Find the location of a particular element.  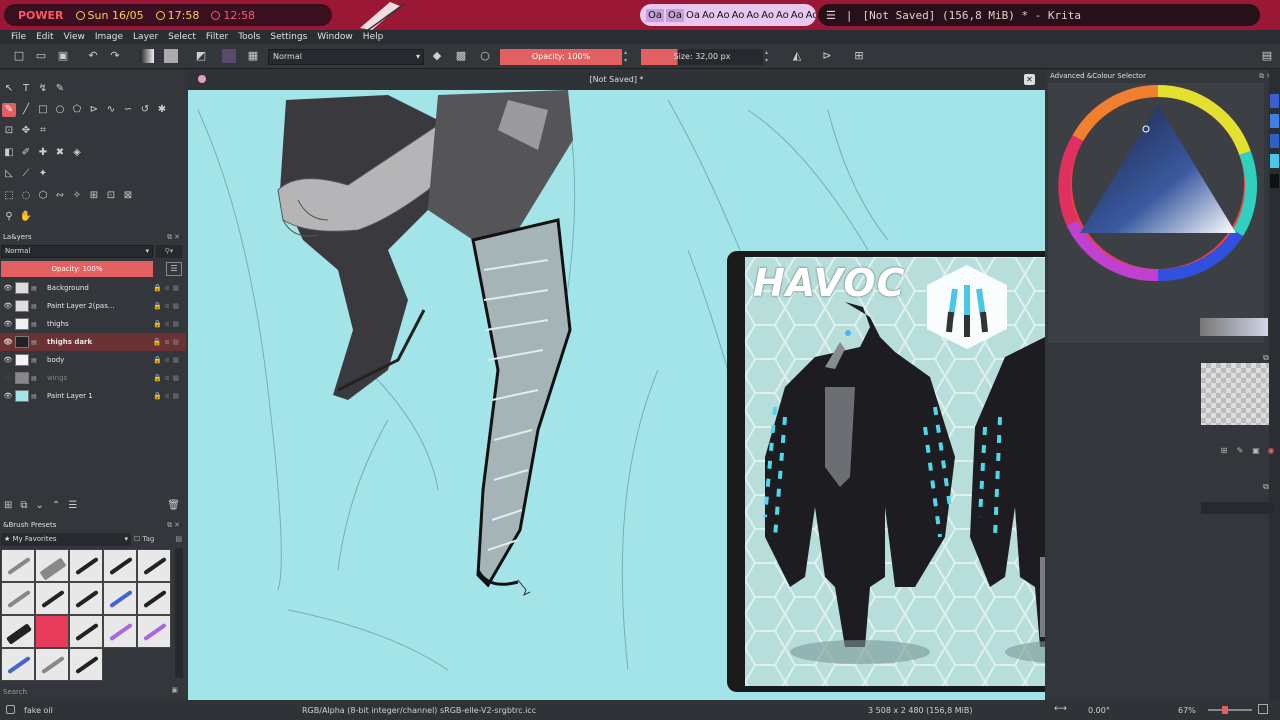

measure-tool-icon: ⟋ is located at coordinates (26, 174).